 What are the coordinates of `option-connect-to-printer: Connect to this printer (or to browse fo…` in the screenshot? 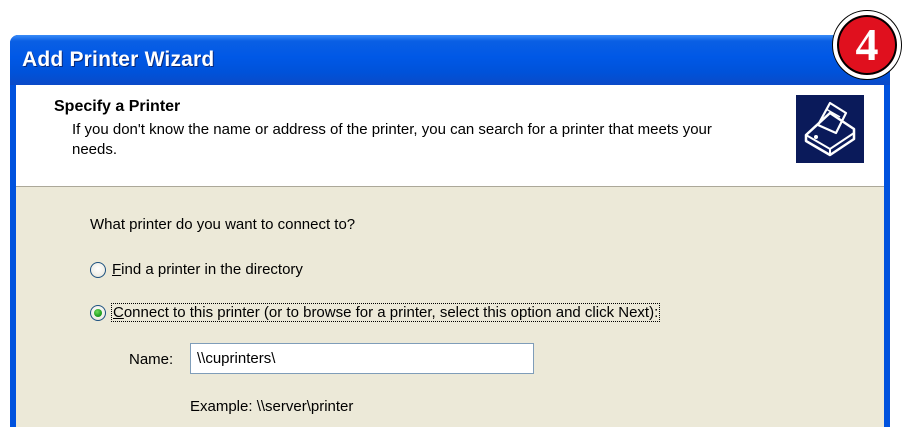 It's located at (375, 312).